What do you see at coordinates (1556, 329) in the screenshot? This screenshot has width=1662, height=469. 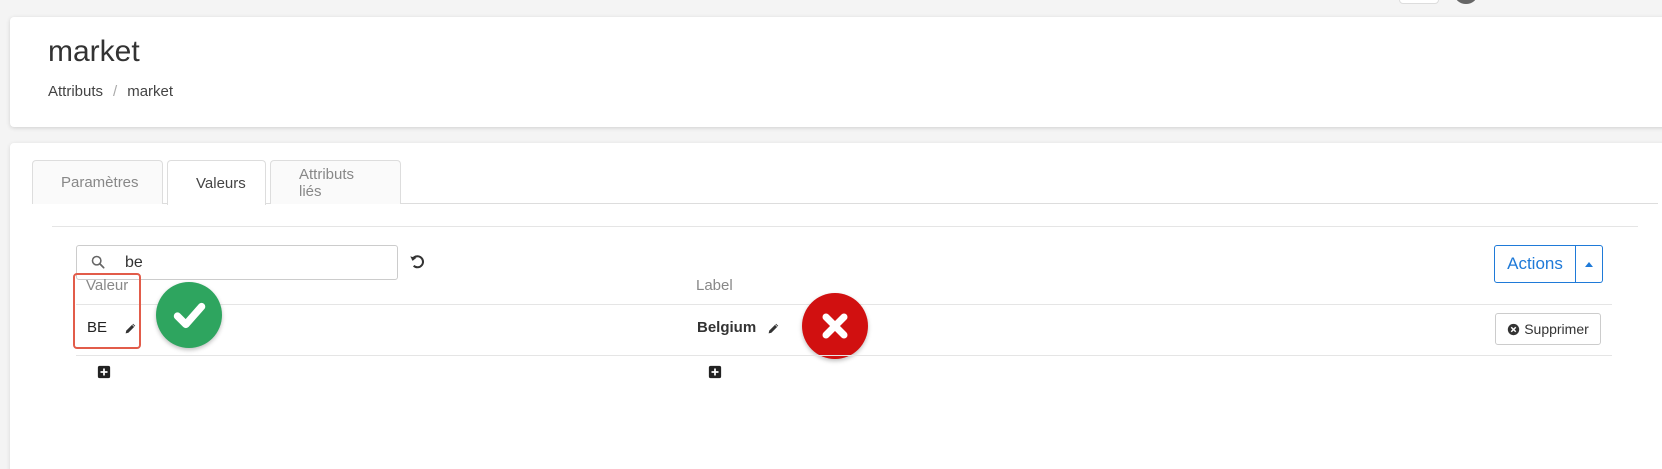 I see `delete-label: Supprimer` at bounding box center [1556, 329].